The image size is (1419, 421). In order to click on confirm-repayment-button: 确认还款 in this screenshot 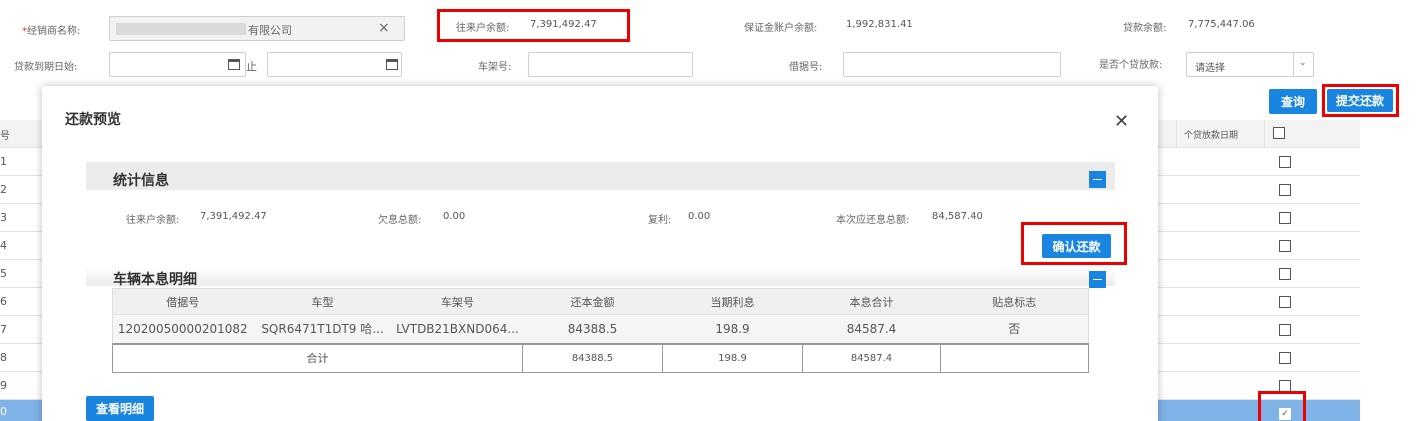, I will do `click(1076, 246)`.